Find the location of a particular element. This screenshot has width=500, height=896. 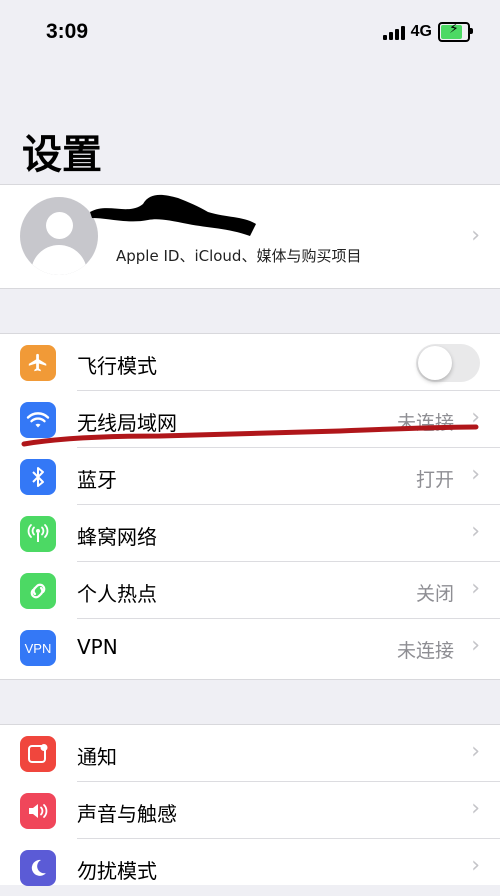

settings-row-wifi: 无线局域网 未连接 › is located at coordinates (250, 419).